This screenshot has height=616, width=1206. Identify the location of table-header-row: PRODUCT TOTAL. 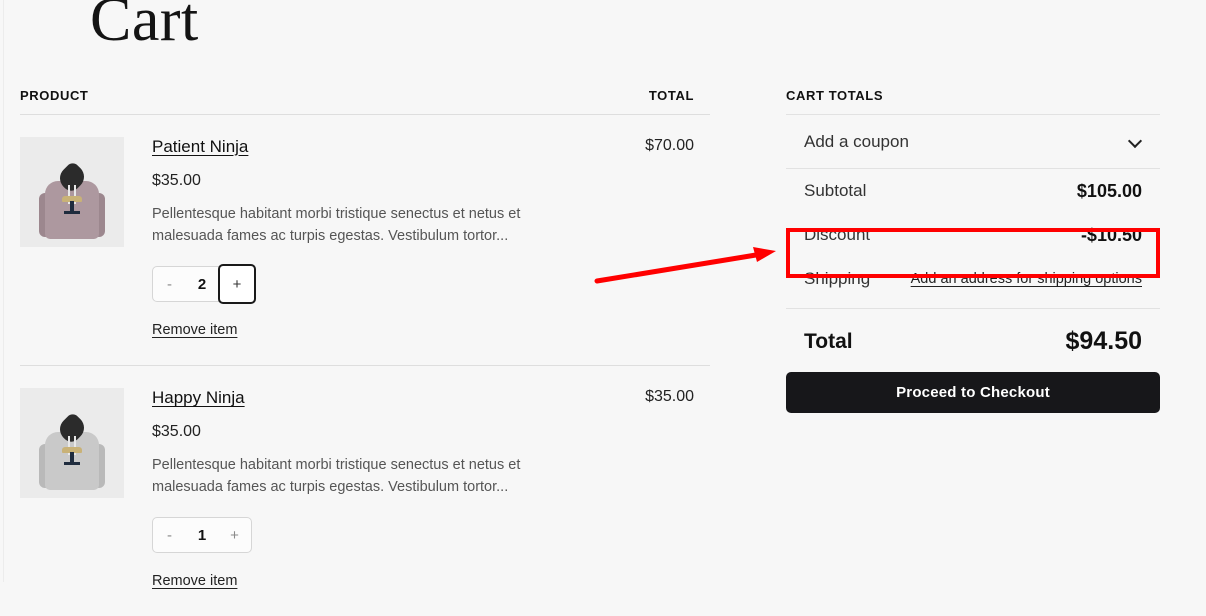
(365, 101).